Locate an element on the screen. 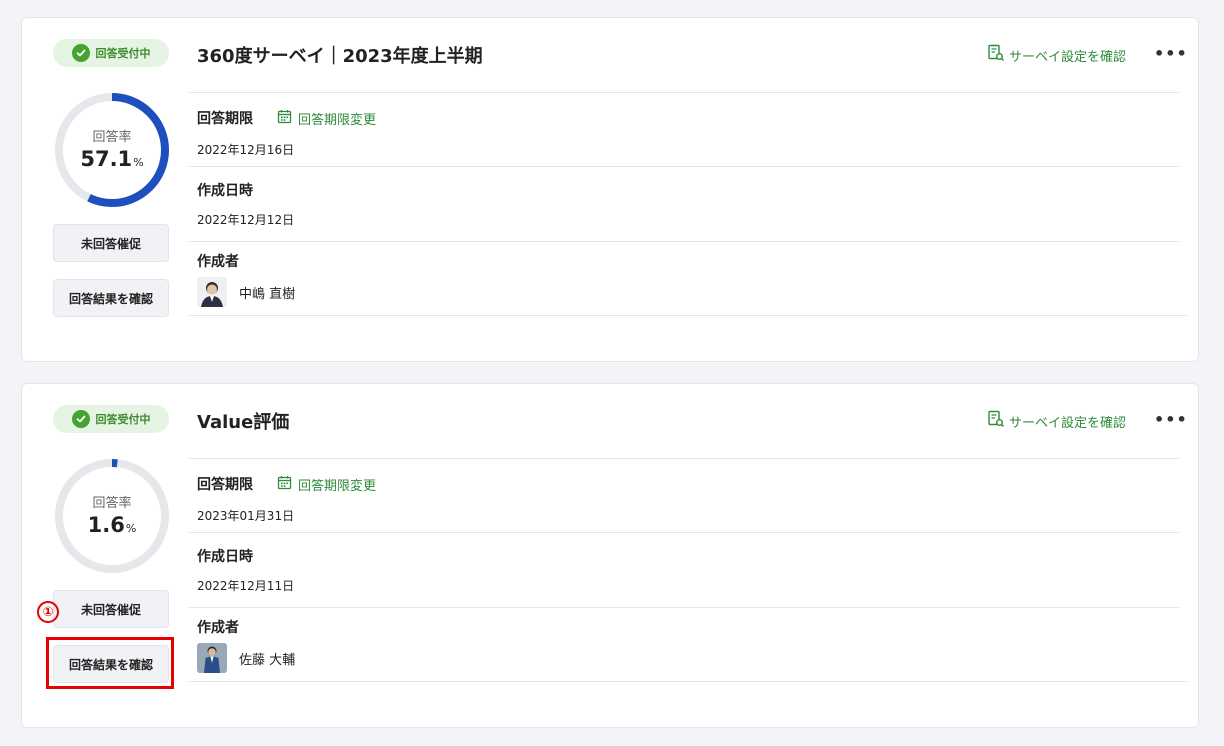 This screenshot has width=1224, height=746. annotation-marker: ① is located at coordinates (48, 612).